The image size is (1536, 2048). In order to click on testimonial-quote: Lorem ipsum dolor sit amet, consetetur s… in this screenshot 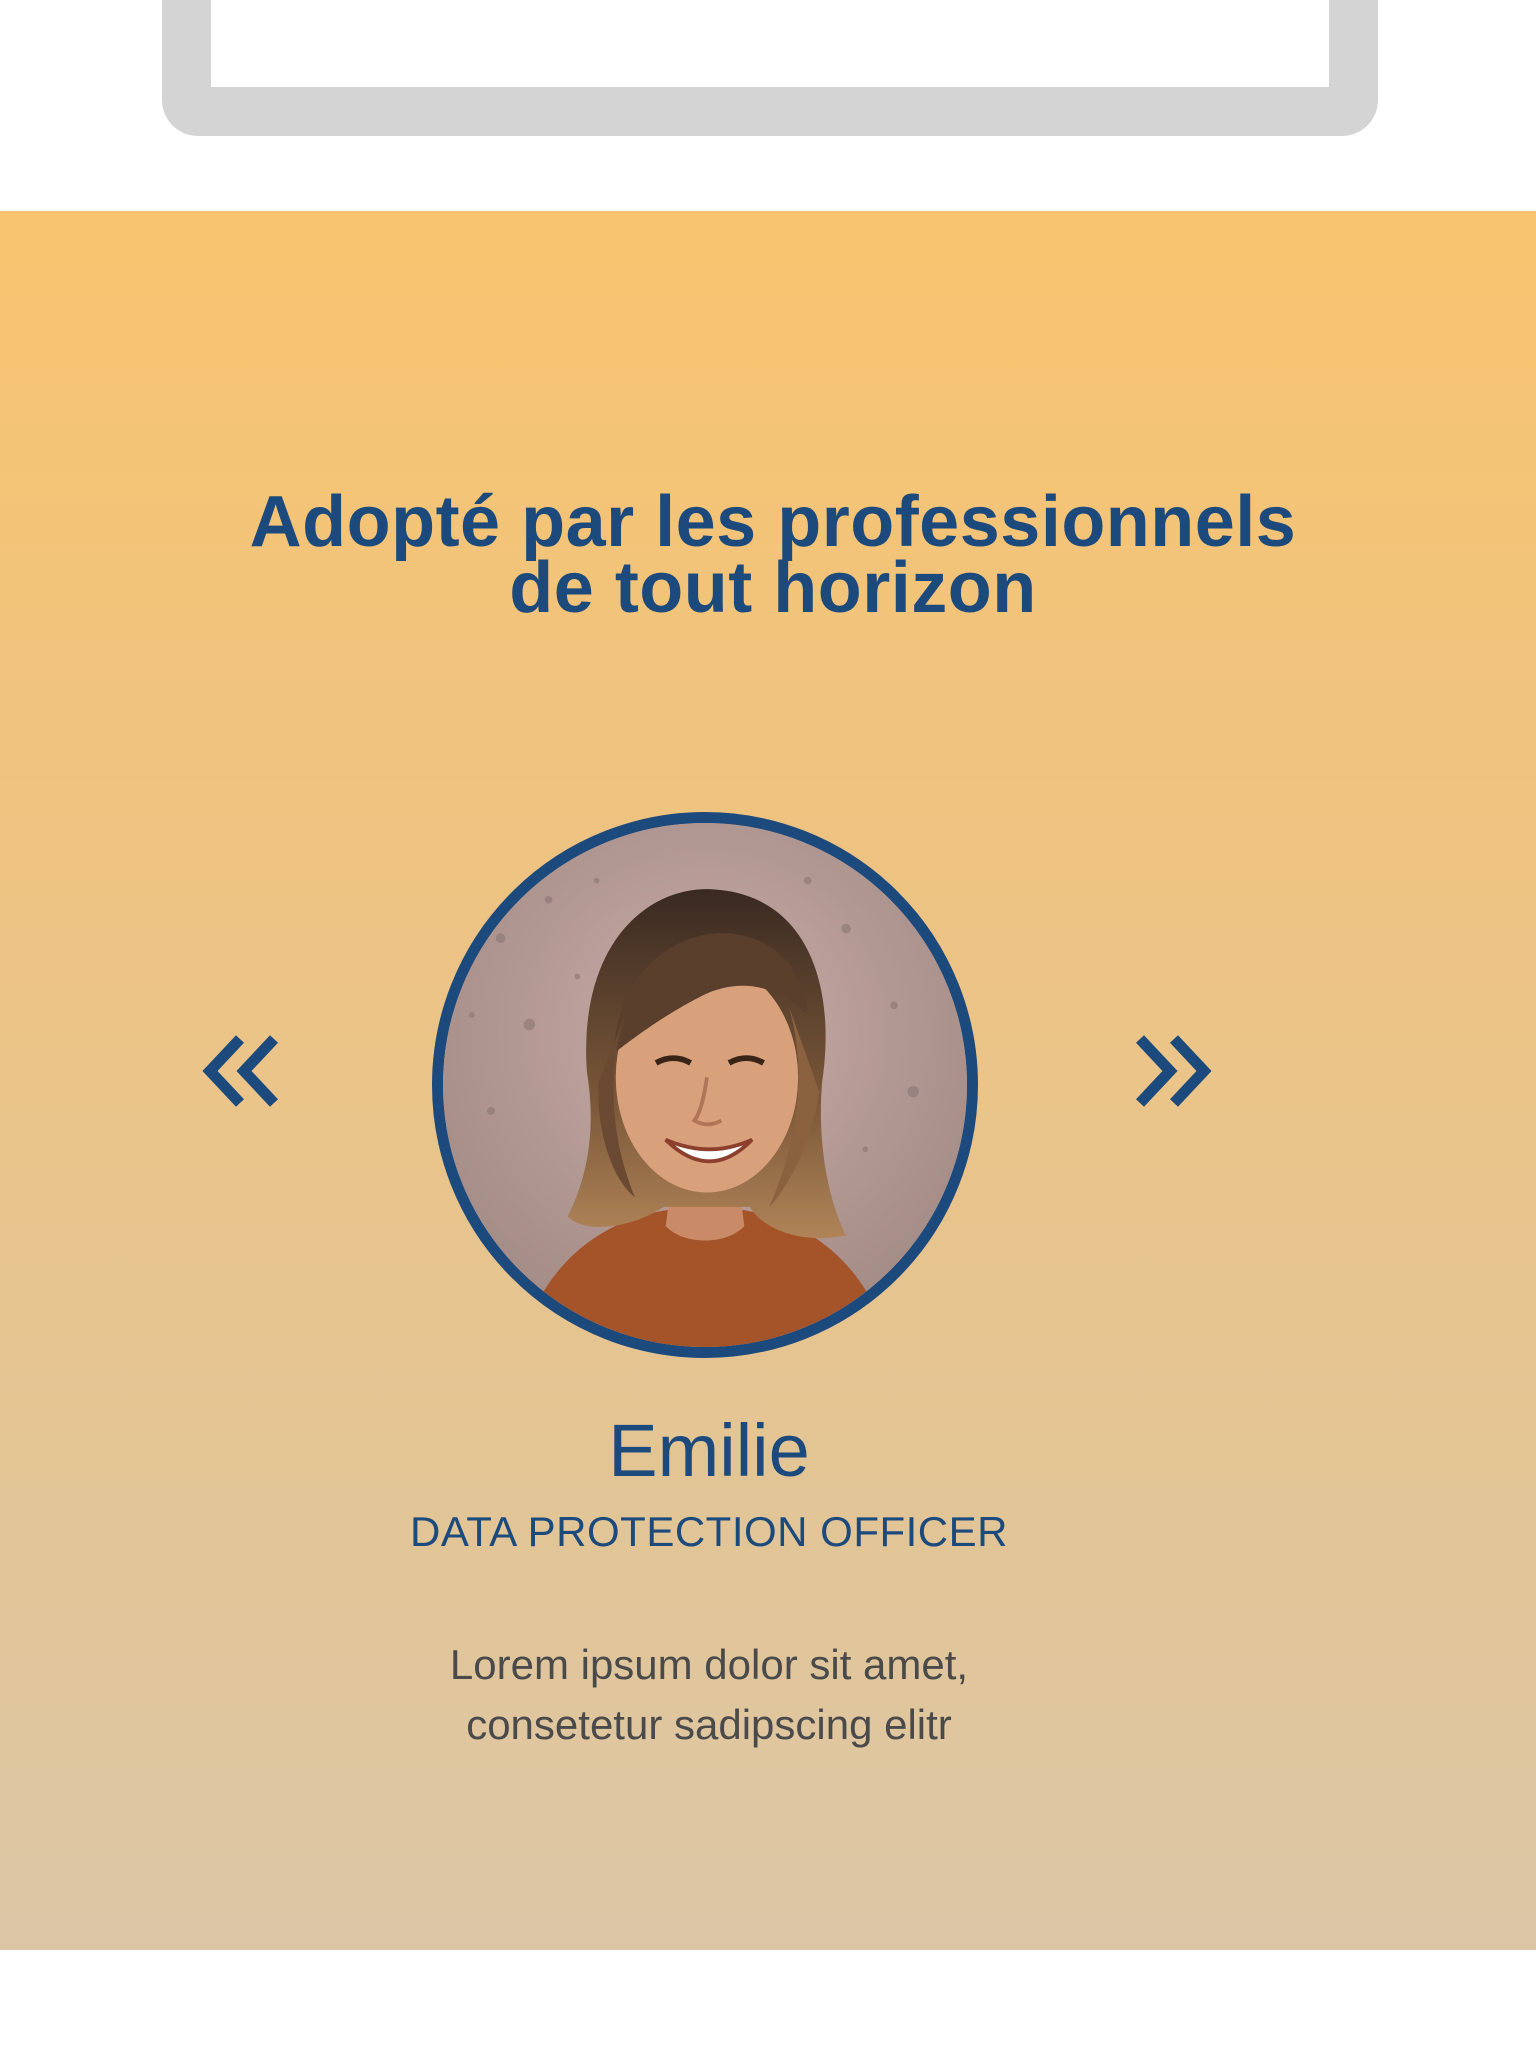, I will do `click(709, 1695)`.